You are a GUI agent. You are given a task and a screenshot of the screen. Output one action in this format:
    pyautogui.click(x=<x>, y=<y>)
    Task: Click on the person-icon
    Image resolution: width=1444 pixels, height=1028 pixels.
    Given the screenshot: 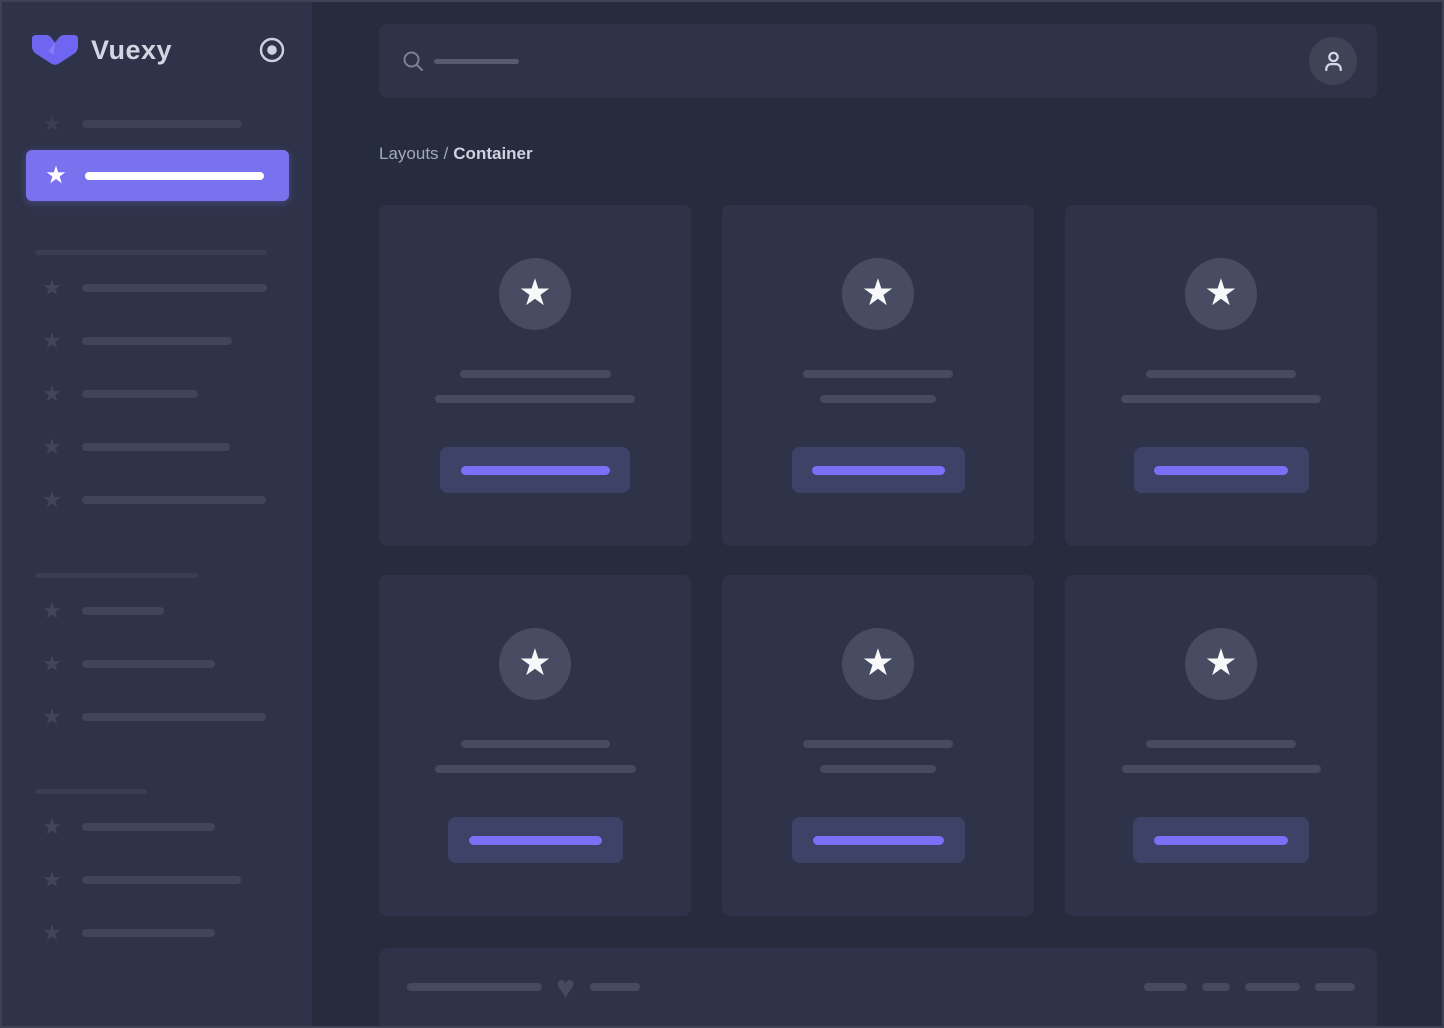 What is the action you would take?
    pyautogui.click(x=1333, y=61)
    